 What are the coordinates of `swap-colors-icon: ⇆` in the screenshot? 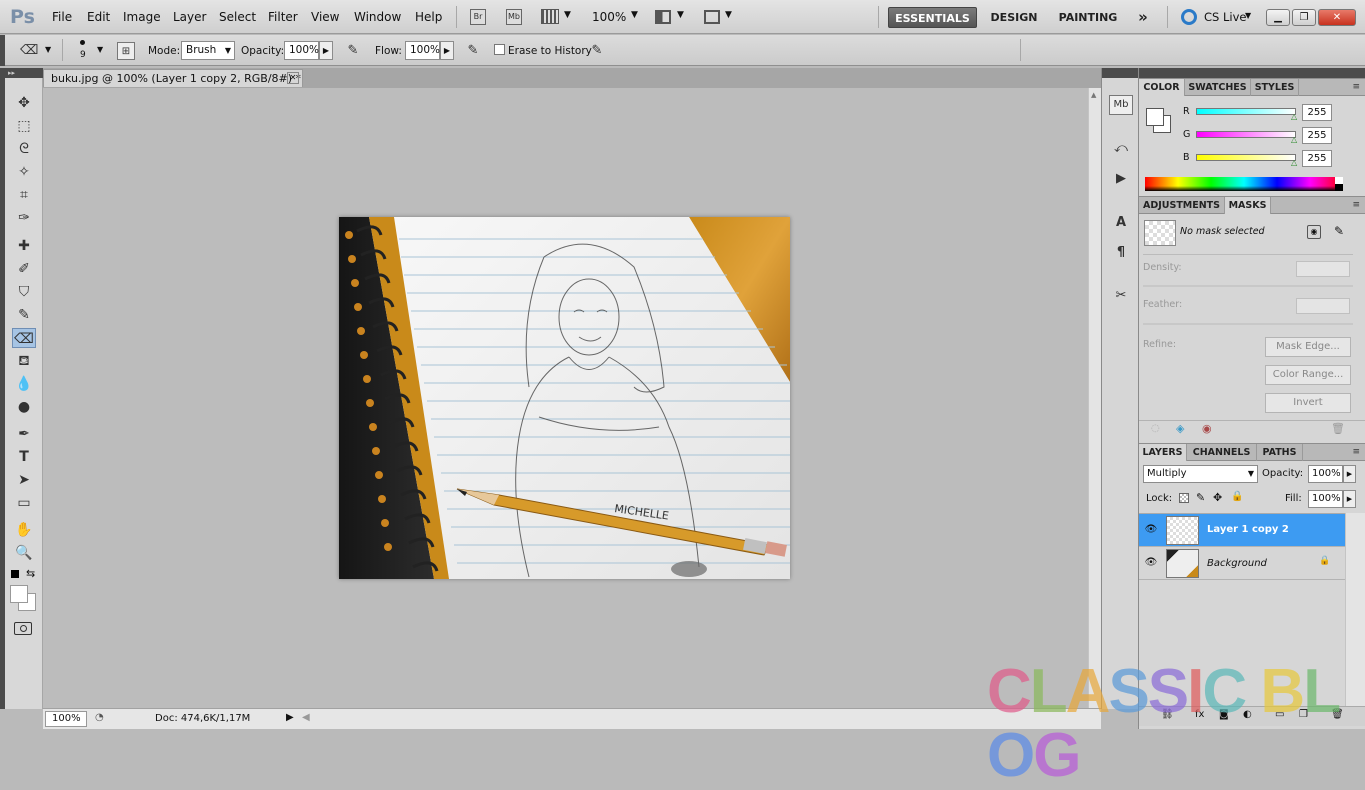 It's located at (30, 573).